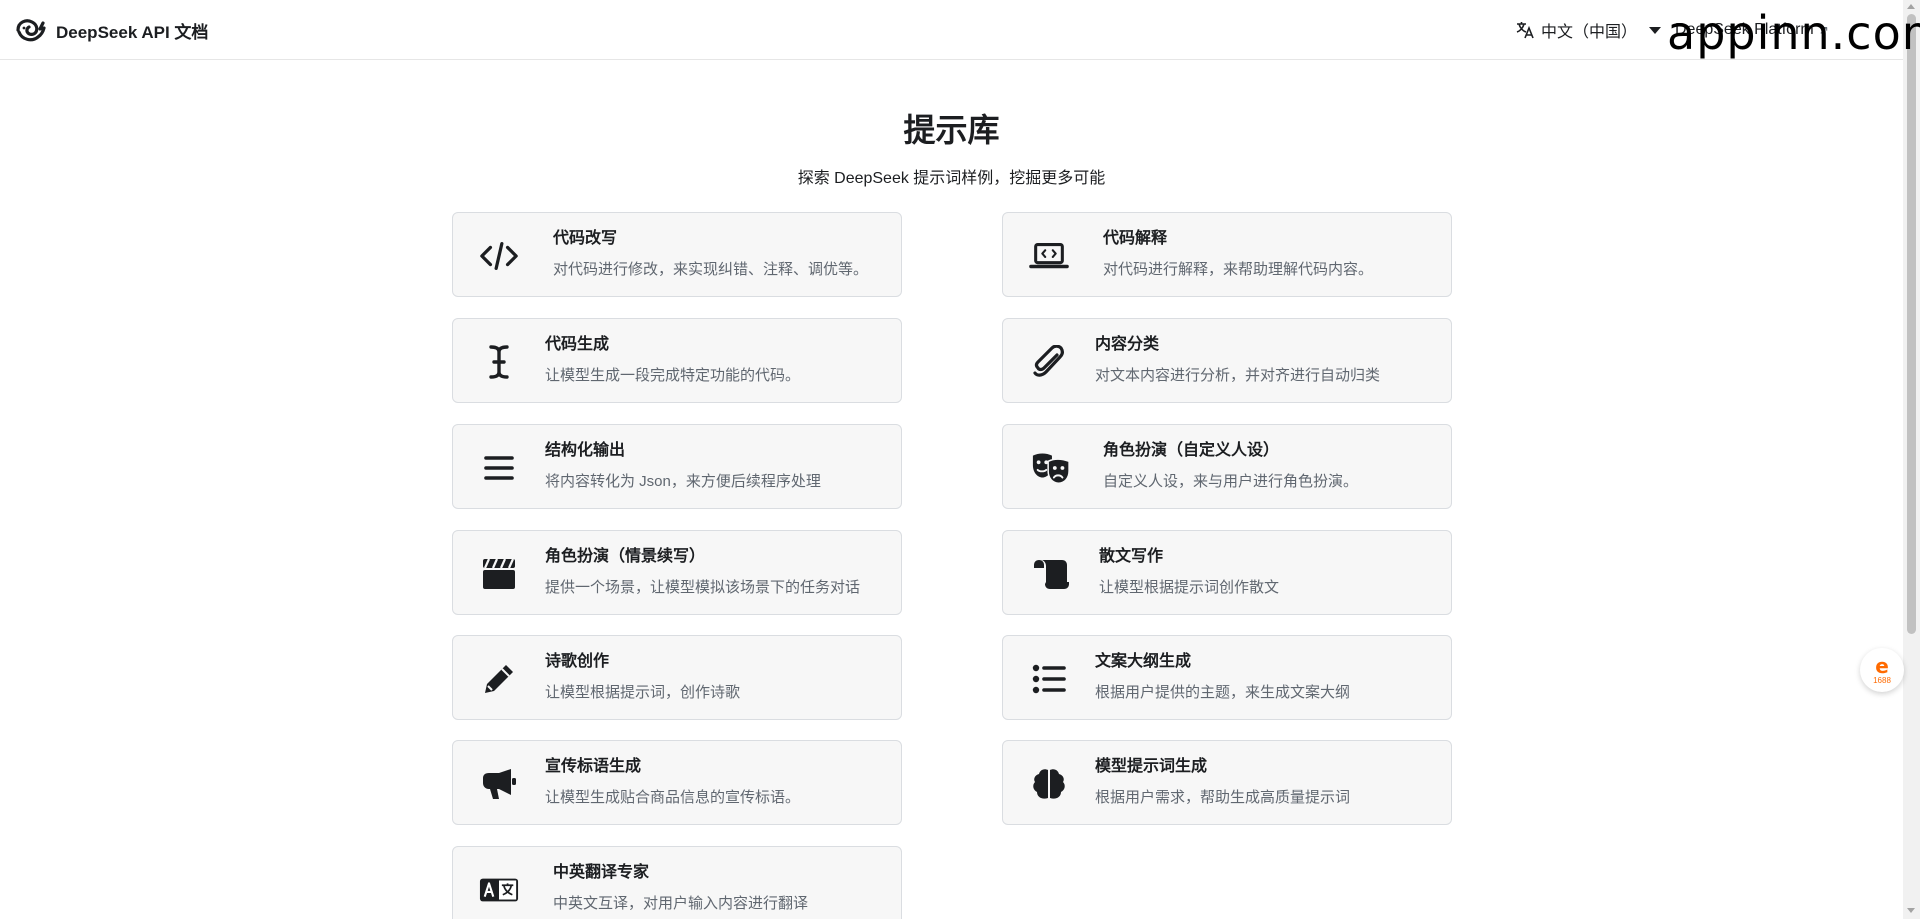 This screenshot has width=1920, height=919. Describe the element at coordinates (31, 30) in the screenshot. I see `deepseek-whale-logo` at that location.